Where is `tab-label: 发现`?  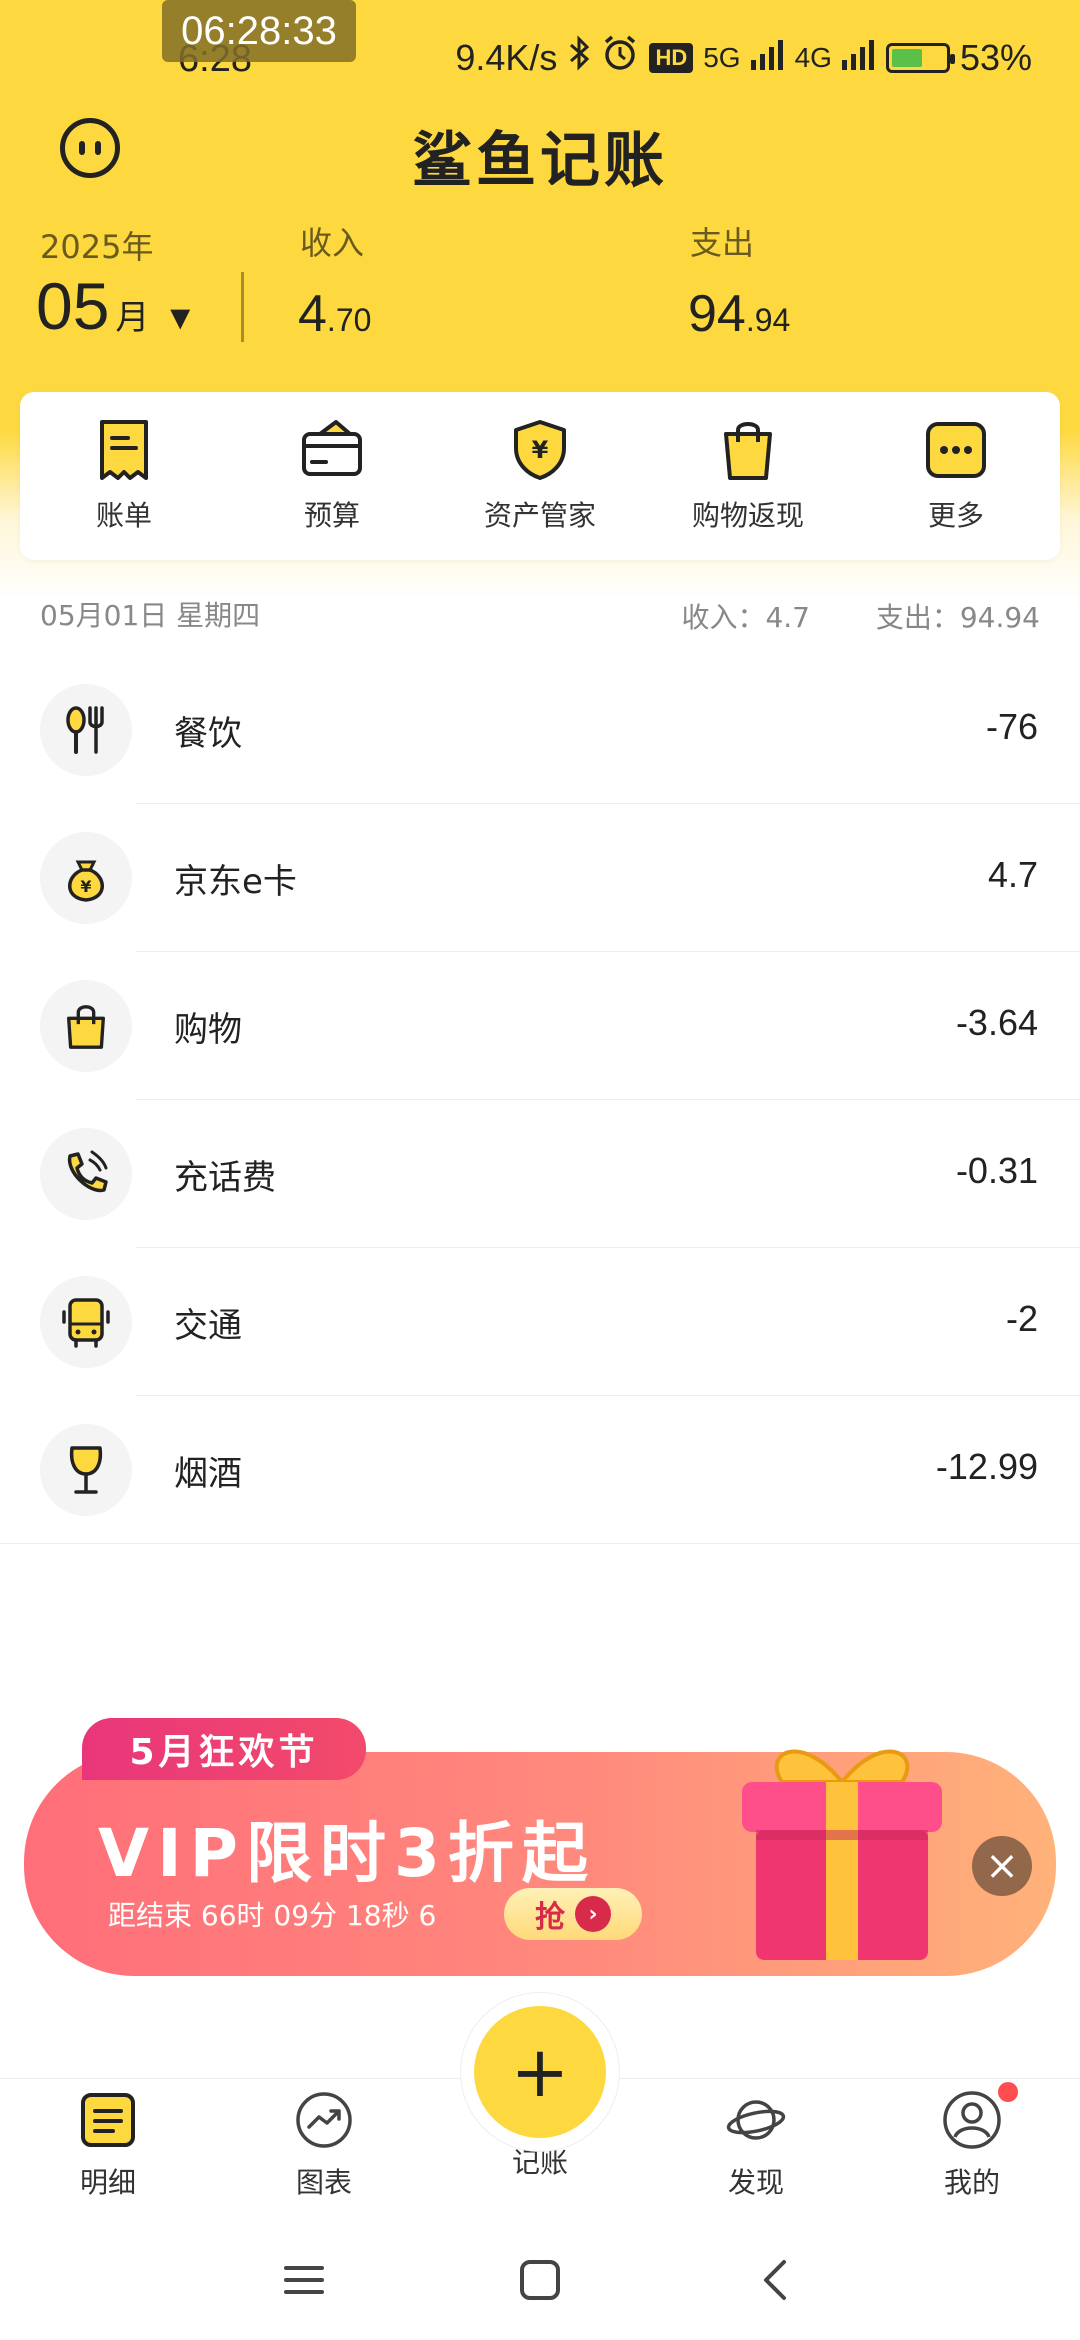 tab-label: 发现 is located at coordinates (755, 2182).